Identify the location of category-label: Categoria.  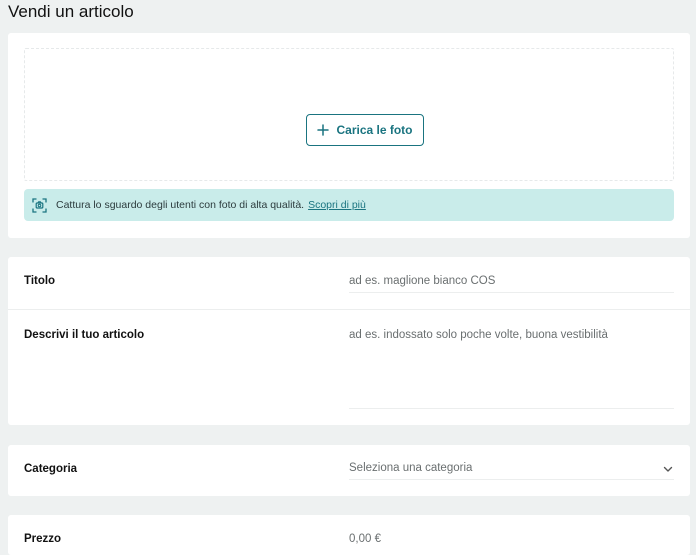
(51, 469).